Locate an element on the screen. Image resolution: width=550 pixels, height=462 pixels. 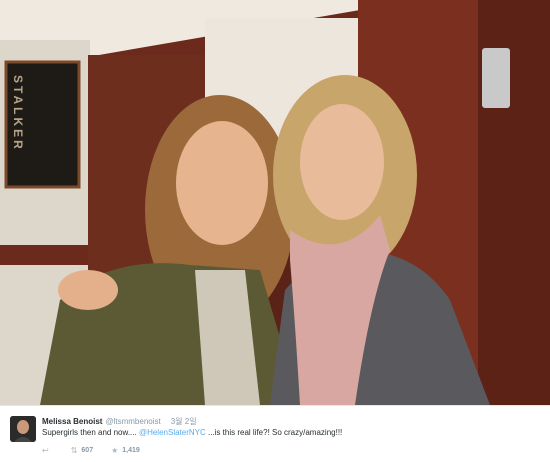
star-icon: ★ is located at coordinates (115, 450).